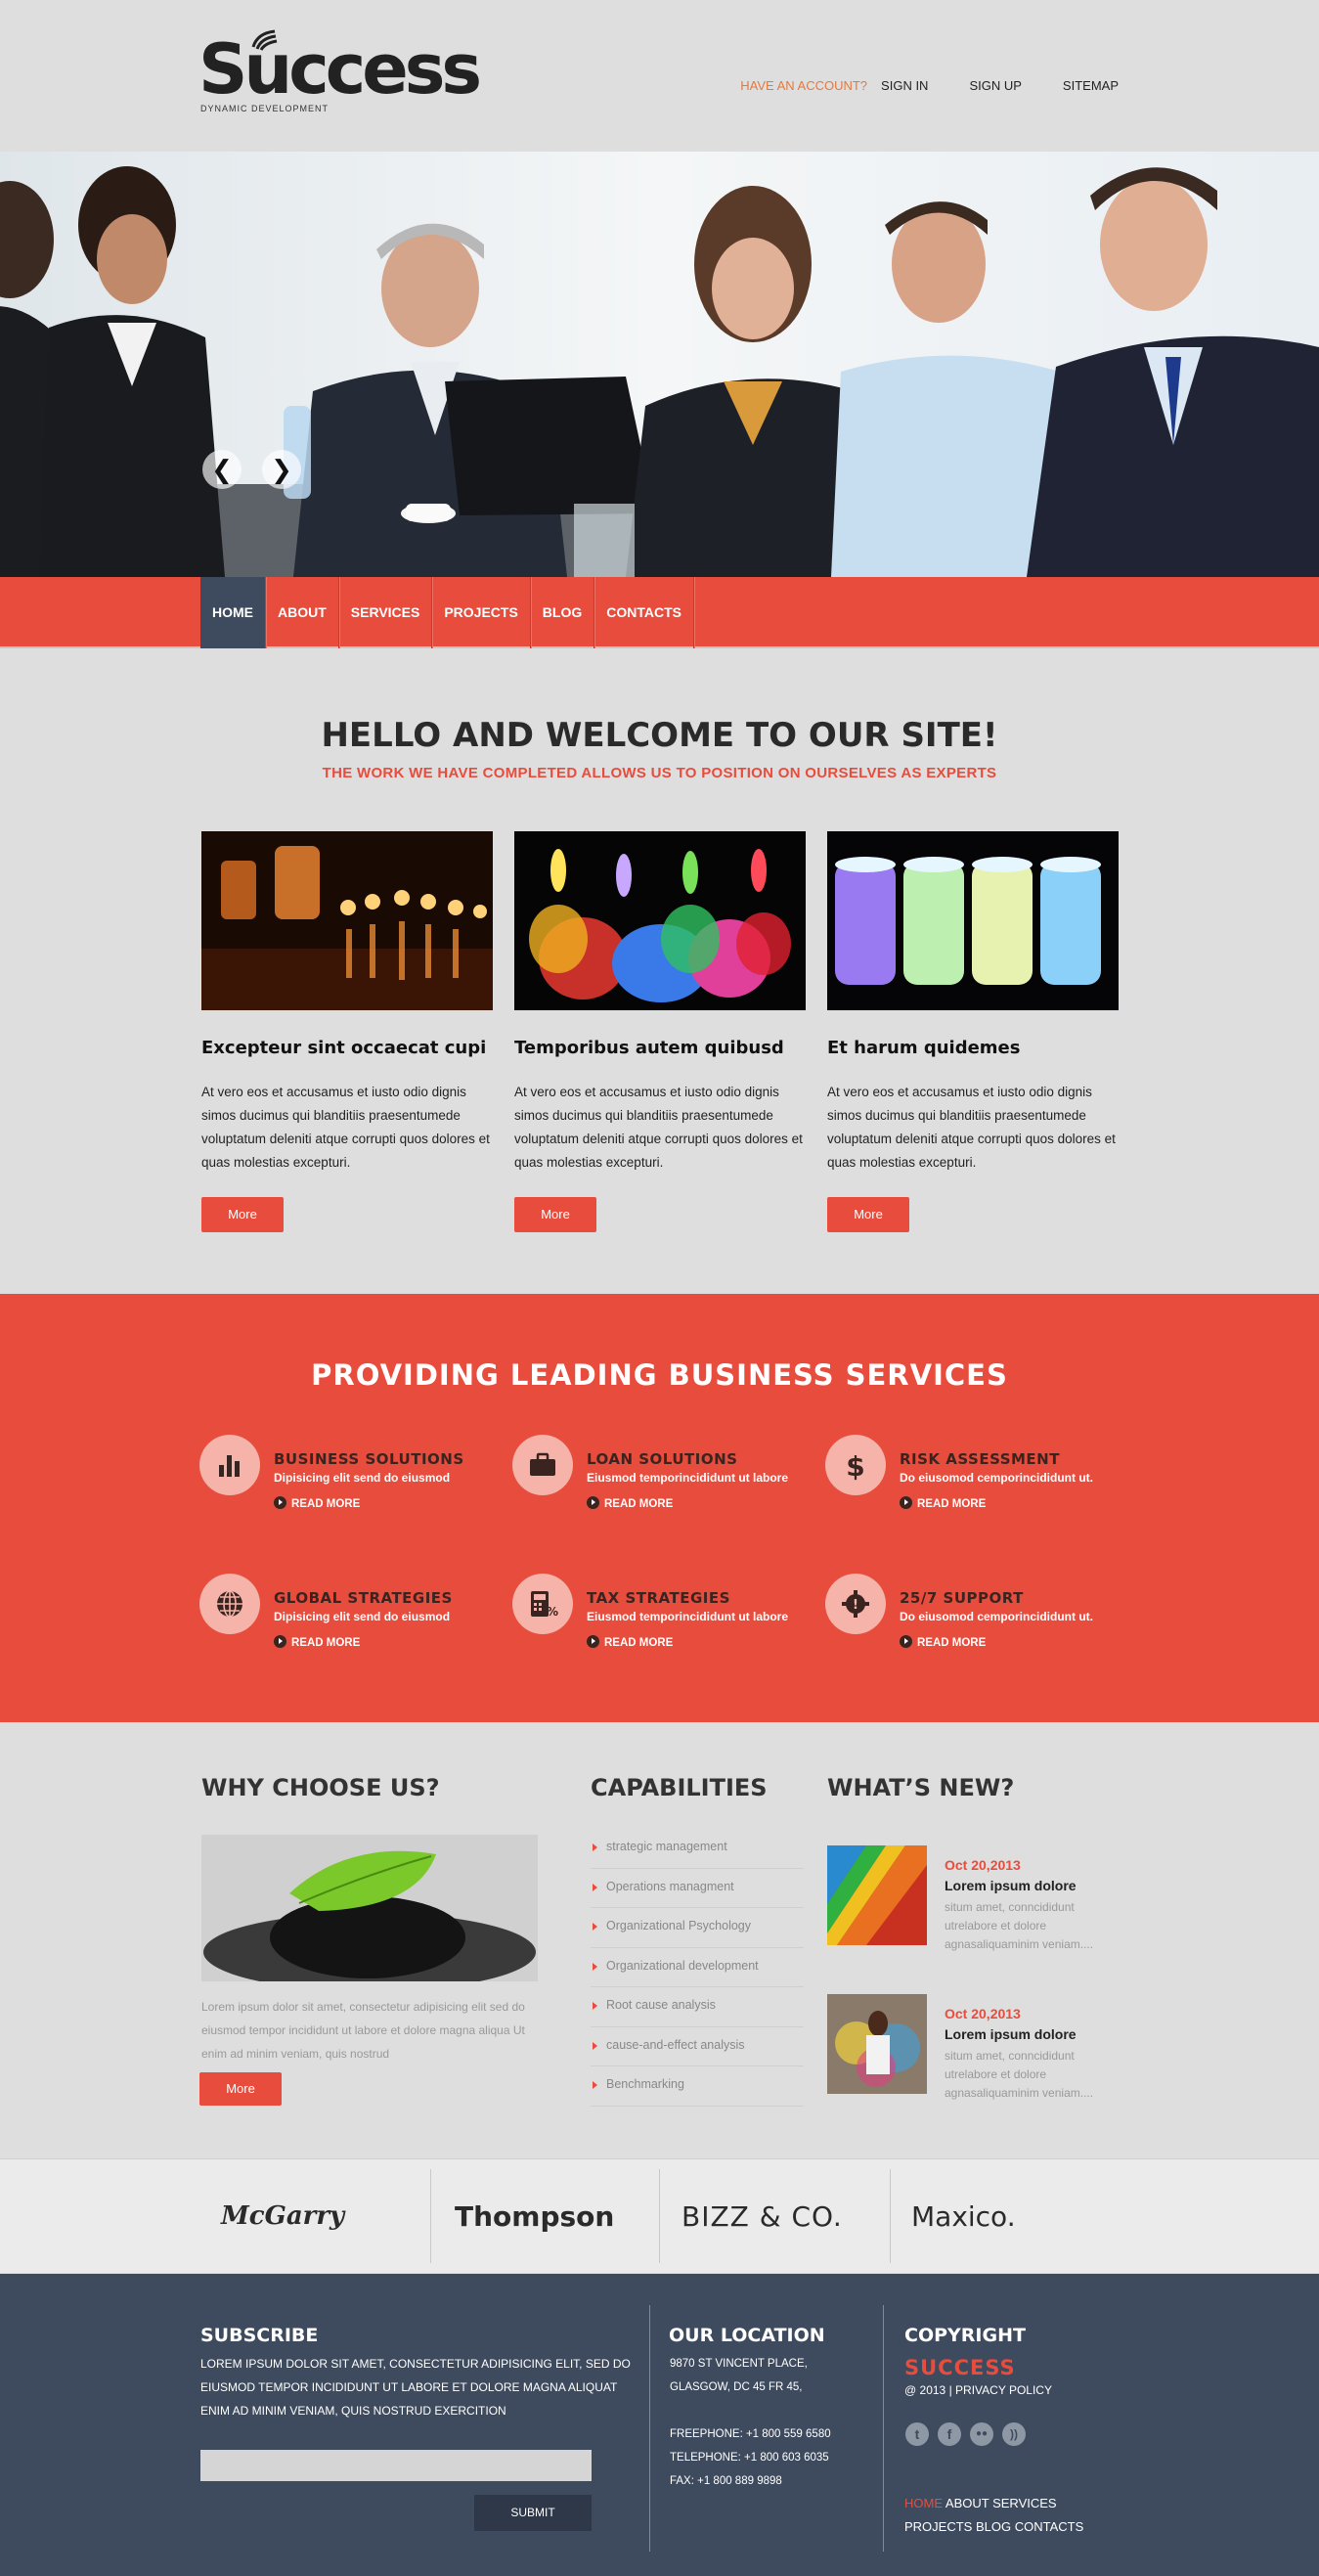 The image size is (1319, 2576). Describe the element at coordinates (659, 2216) in the screenshot. I see `client-divider` at that location.